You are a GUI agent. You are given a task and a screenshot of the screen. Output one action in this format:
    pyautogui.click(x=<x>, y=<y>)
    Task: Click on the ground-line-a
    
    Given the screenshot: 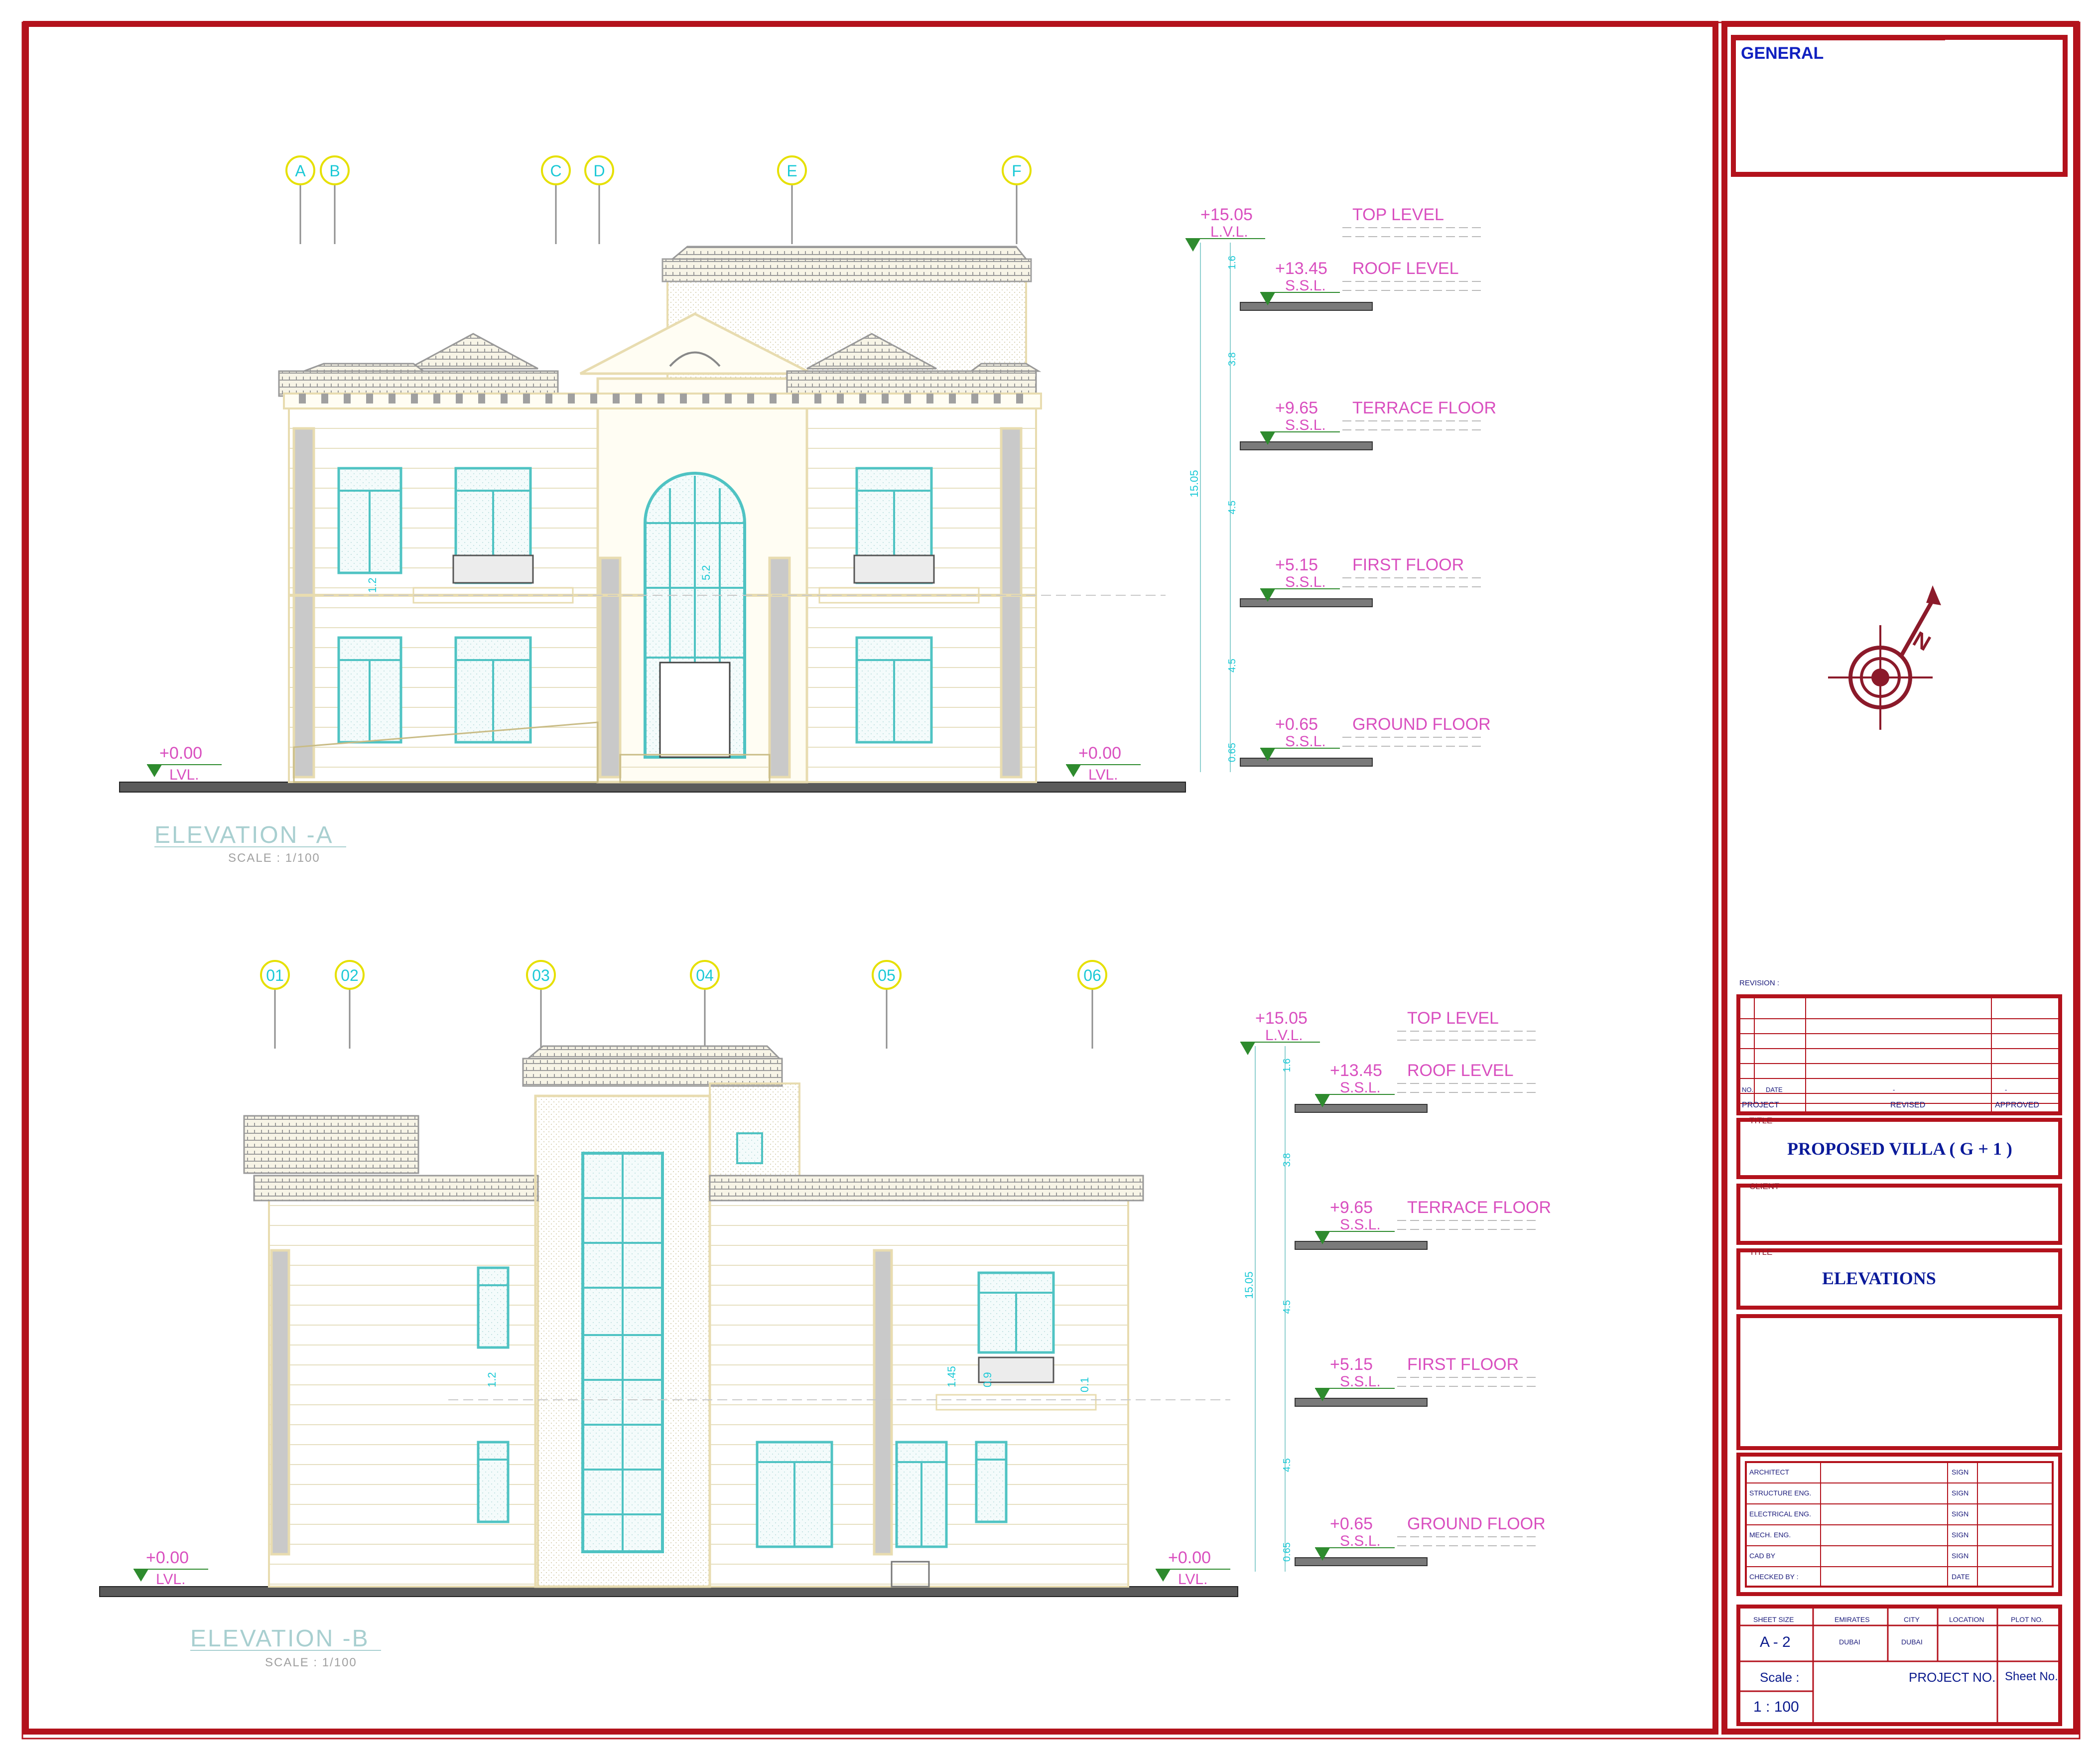 What is the action you would take?
    pyautogui.click(x=652, y=787)
    